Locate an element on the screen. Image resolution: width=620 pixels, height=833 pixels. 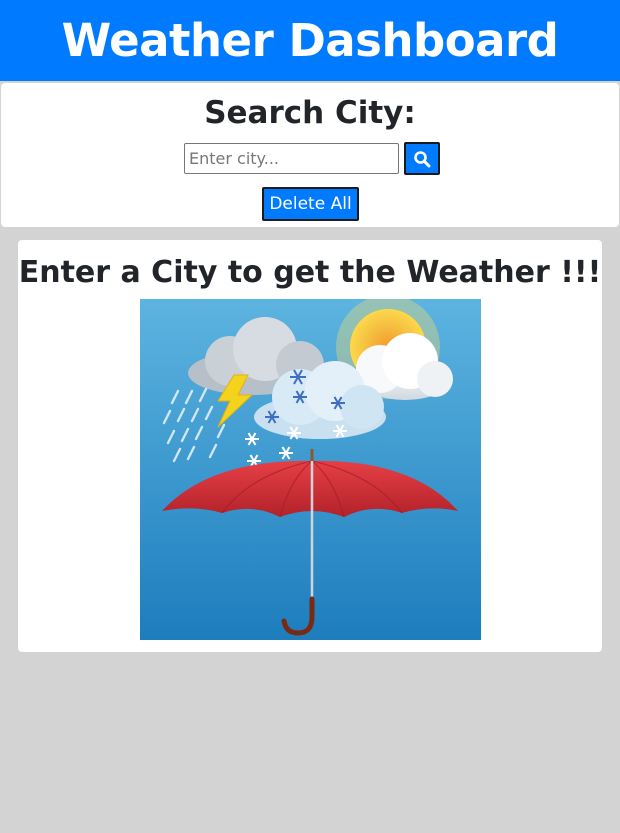
search-row is located at coordinates (312, 158).